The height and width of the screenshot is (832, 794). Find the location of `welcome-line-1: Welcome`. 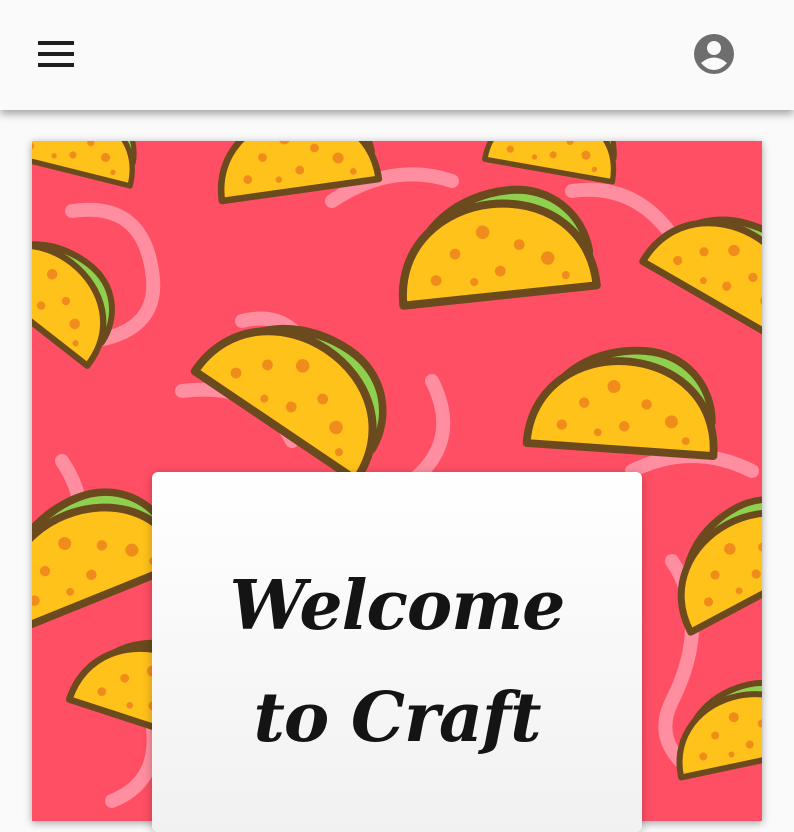

welcome-line-1: Welcome is located at coordinates (397, 606).